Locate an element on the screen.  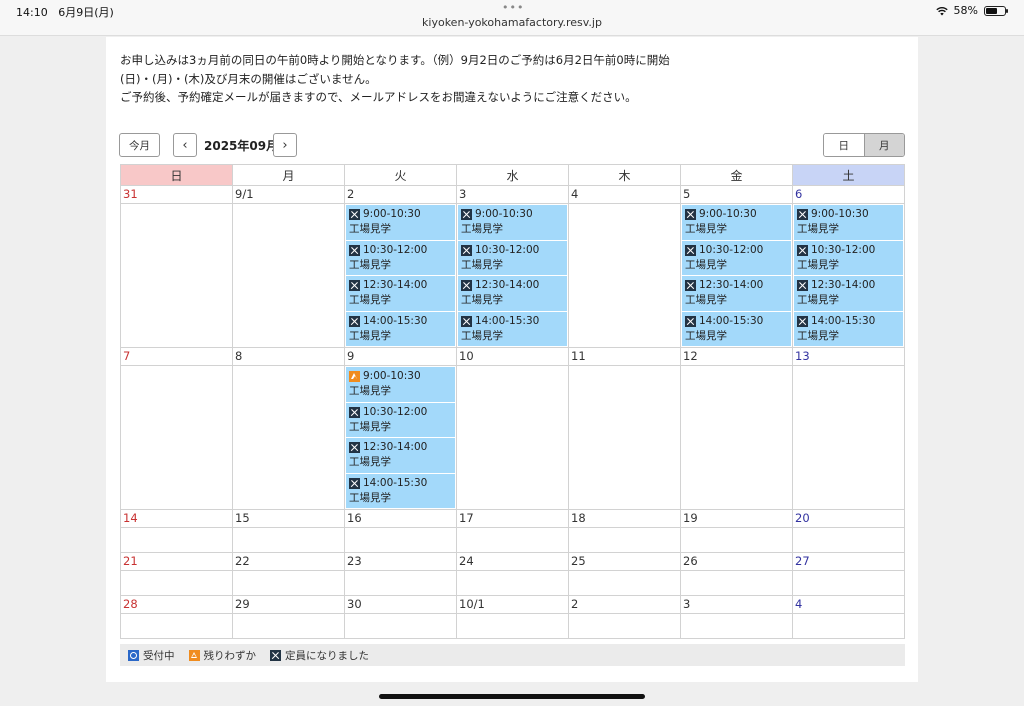
calendar-day-cell: 8 is located at coordinates (288, 428).